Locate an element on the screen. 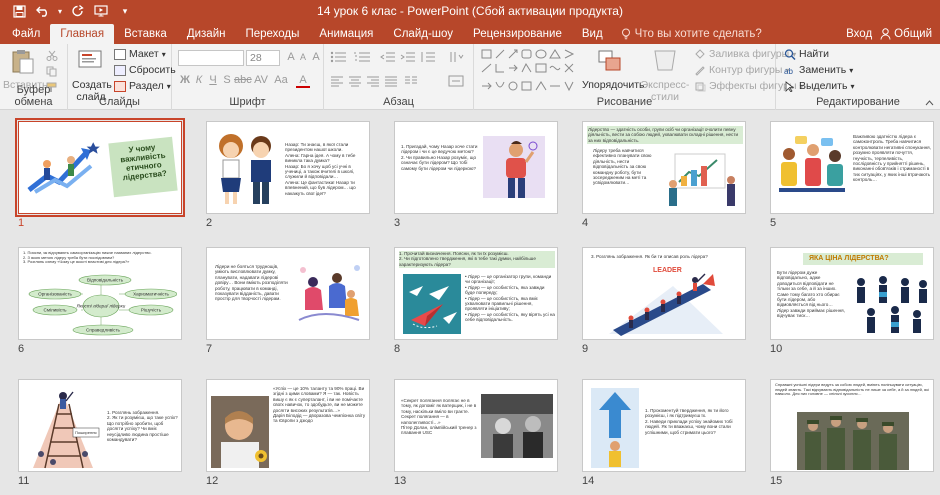 Image resolution: width=940 pixels, height=495 pixels. layout-icon is located at coordinates (120, 54).